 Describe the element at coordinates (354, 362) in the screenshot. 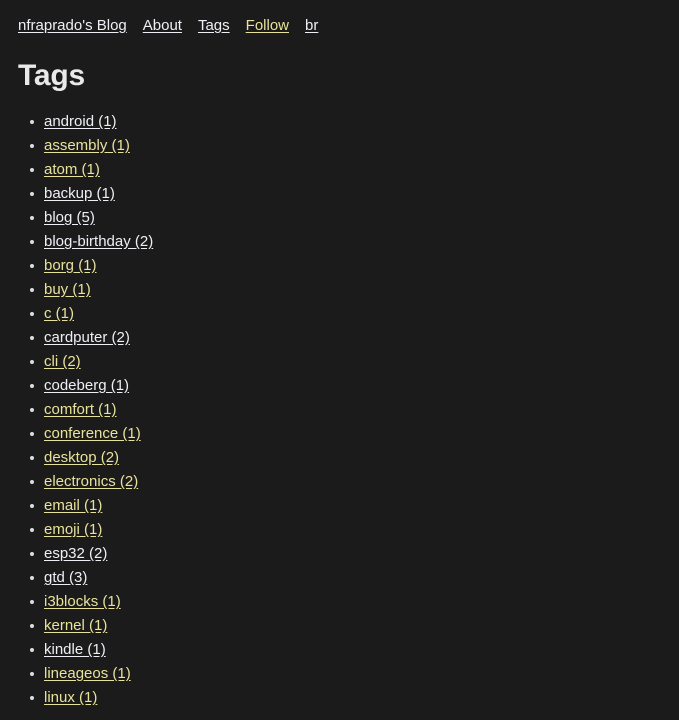

I see `list-item: cli (2)` at that location.